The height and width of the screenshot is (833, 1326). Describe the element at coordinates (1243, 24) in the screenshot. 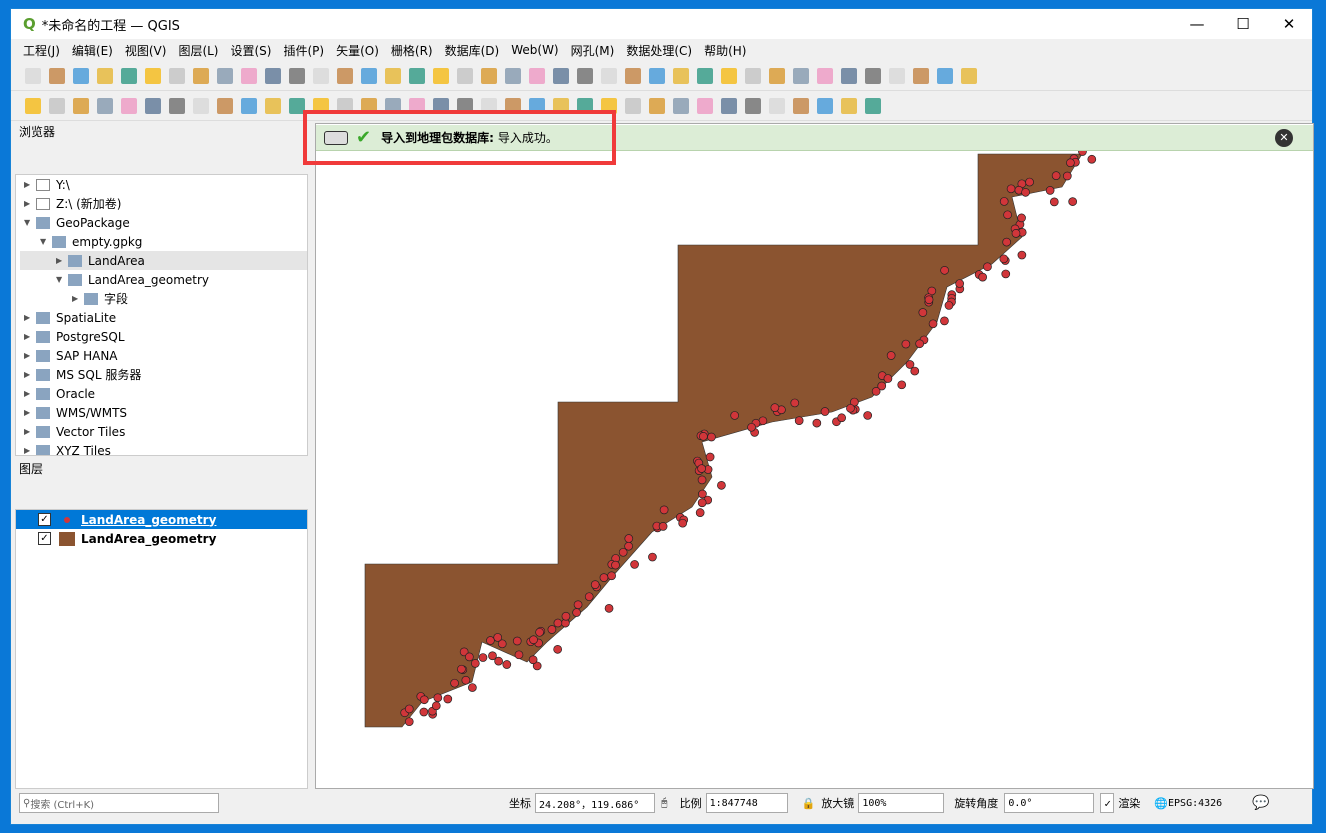

I see `maximize-button: ☐` at that location.